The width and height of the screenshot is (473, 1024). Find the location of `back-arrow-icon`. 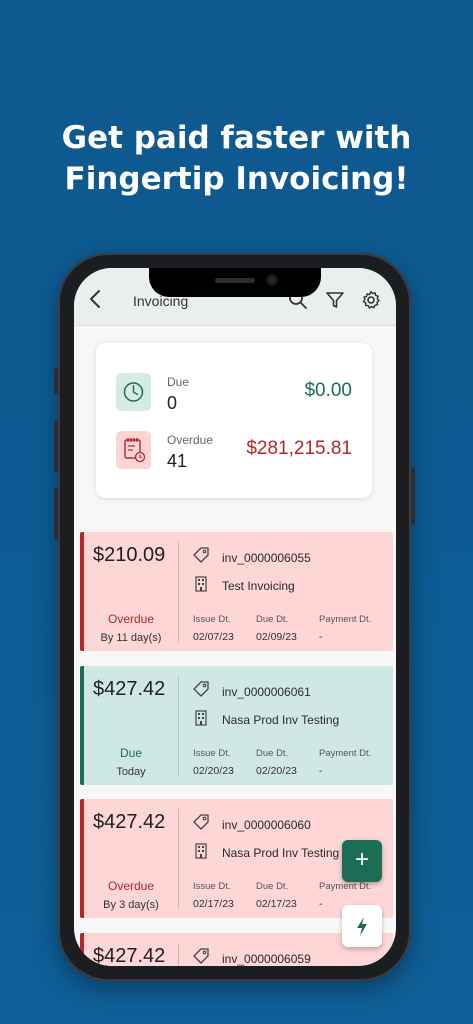

back-arrow-icon is located at coordinates (96, 299).